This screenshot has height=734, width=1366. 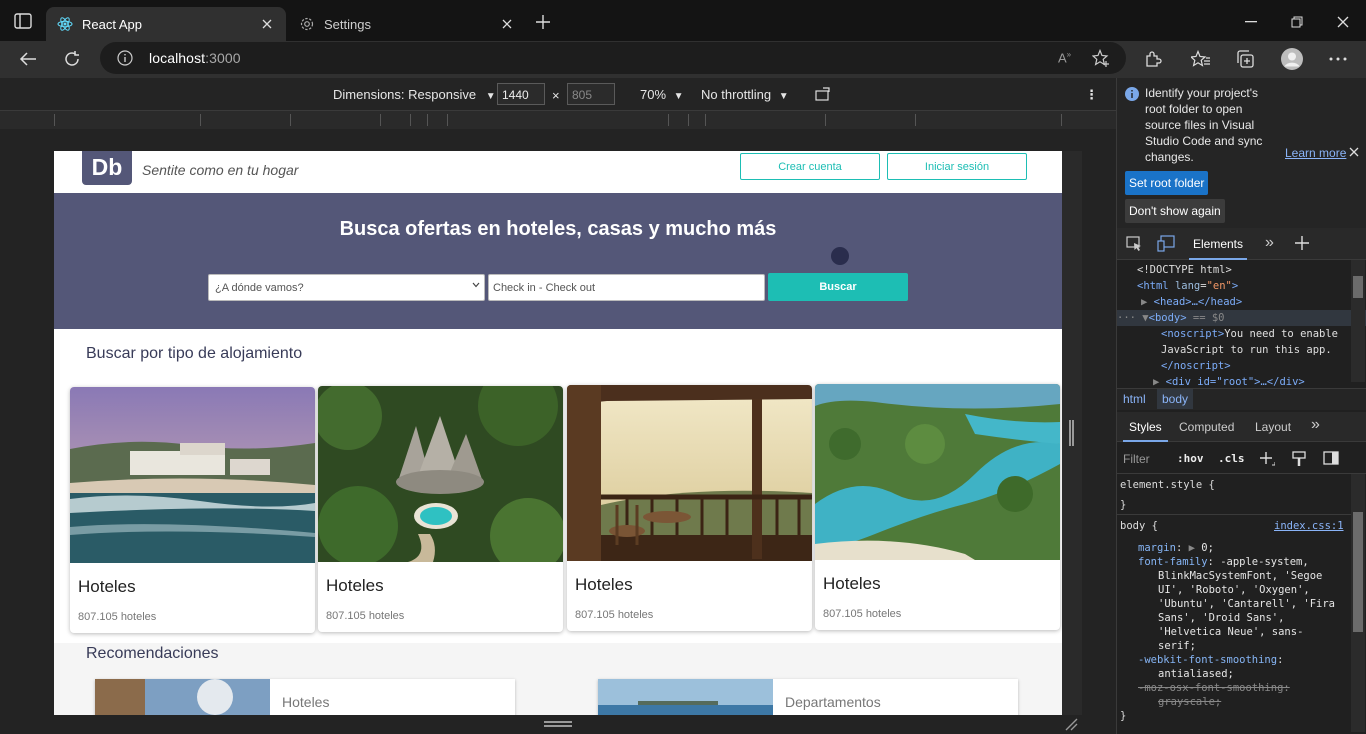 What do you see at coordinates (662, 94) in the screenshot?
I see `zoom-dropdown: 70% ▼` at bounding box center [662, 94].